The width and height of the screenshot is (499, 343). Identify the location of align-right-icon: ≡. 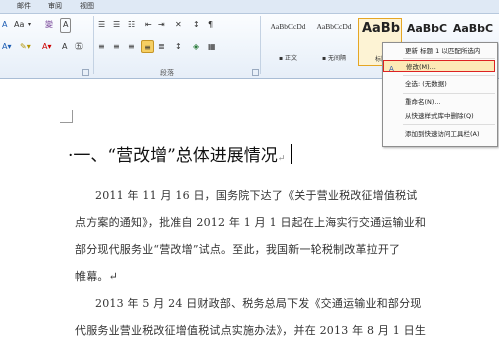
(131, 46).